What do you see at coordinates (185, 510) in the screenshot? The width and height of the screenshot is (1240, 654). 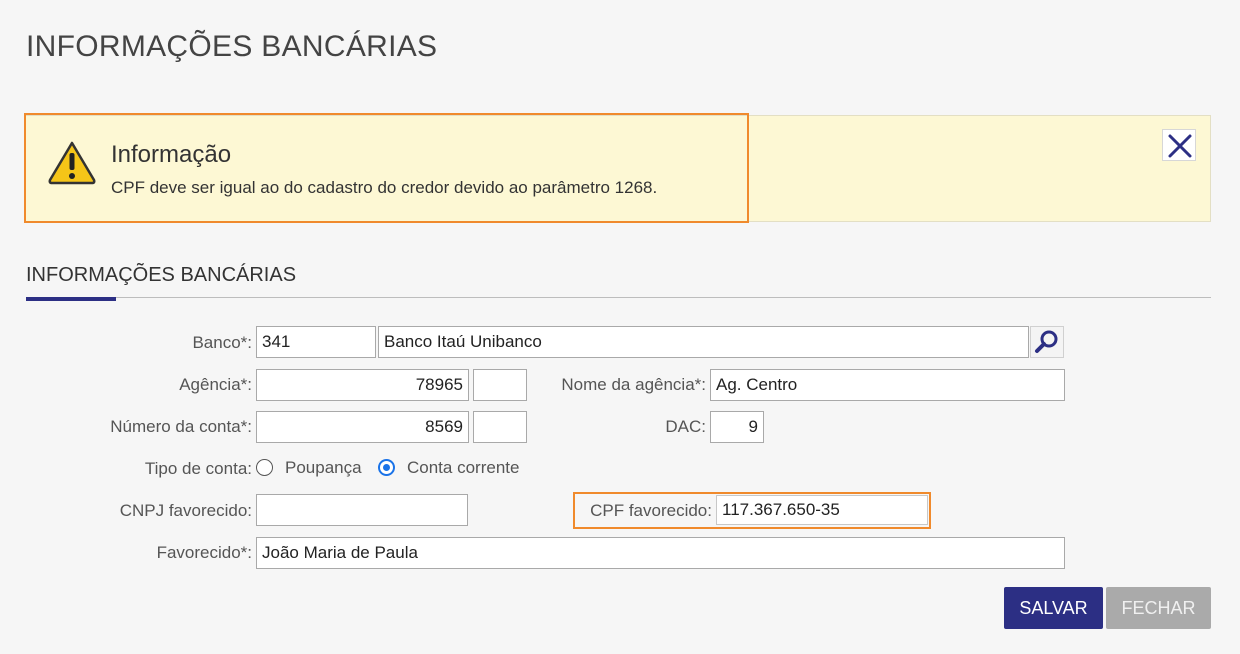 I see `cnpj-favorecido-label: CNPJ favorecido:` at bounding box center [185, 510].